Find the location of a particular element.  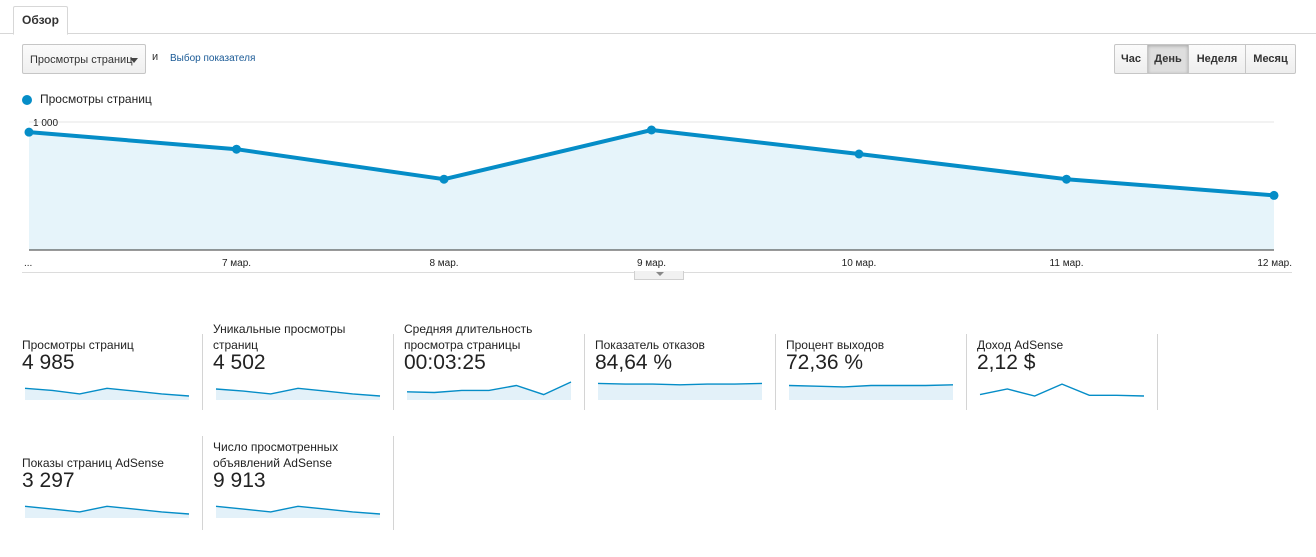

metric-select: Просмотры страниц is located at coordinates (84, 59).